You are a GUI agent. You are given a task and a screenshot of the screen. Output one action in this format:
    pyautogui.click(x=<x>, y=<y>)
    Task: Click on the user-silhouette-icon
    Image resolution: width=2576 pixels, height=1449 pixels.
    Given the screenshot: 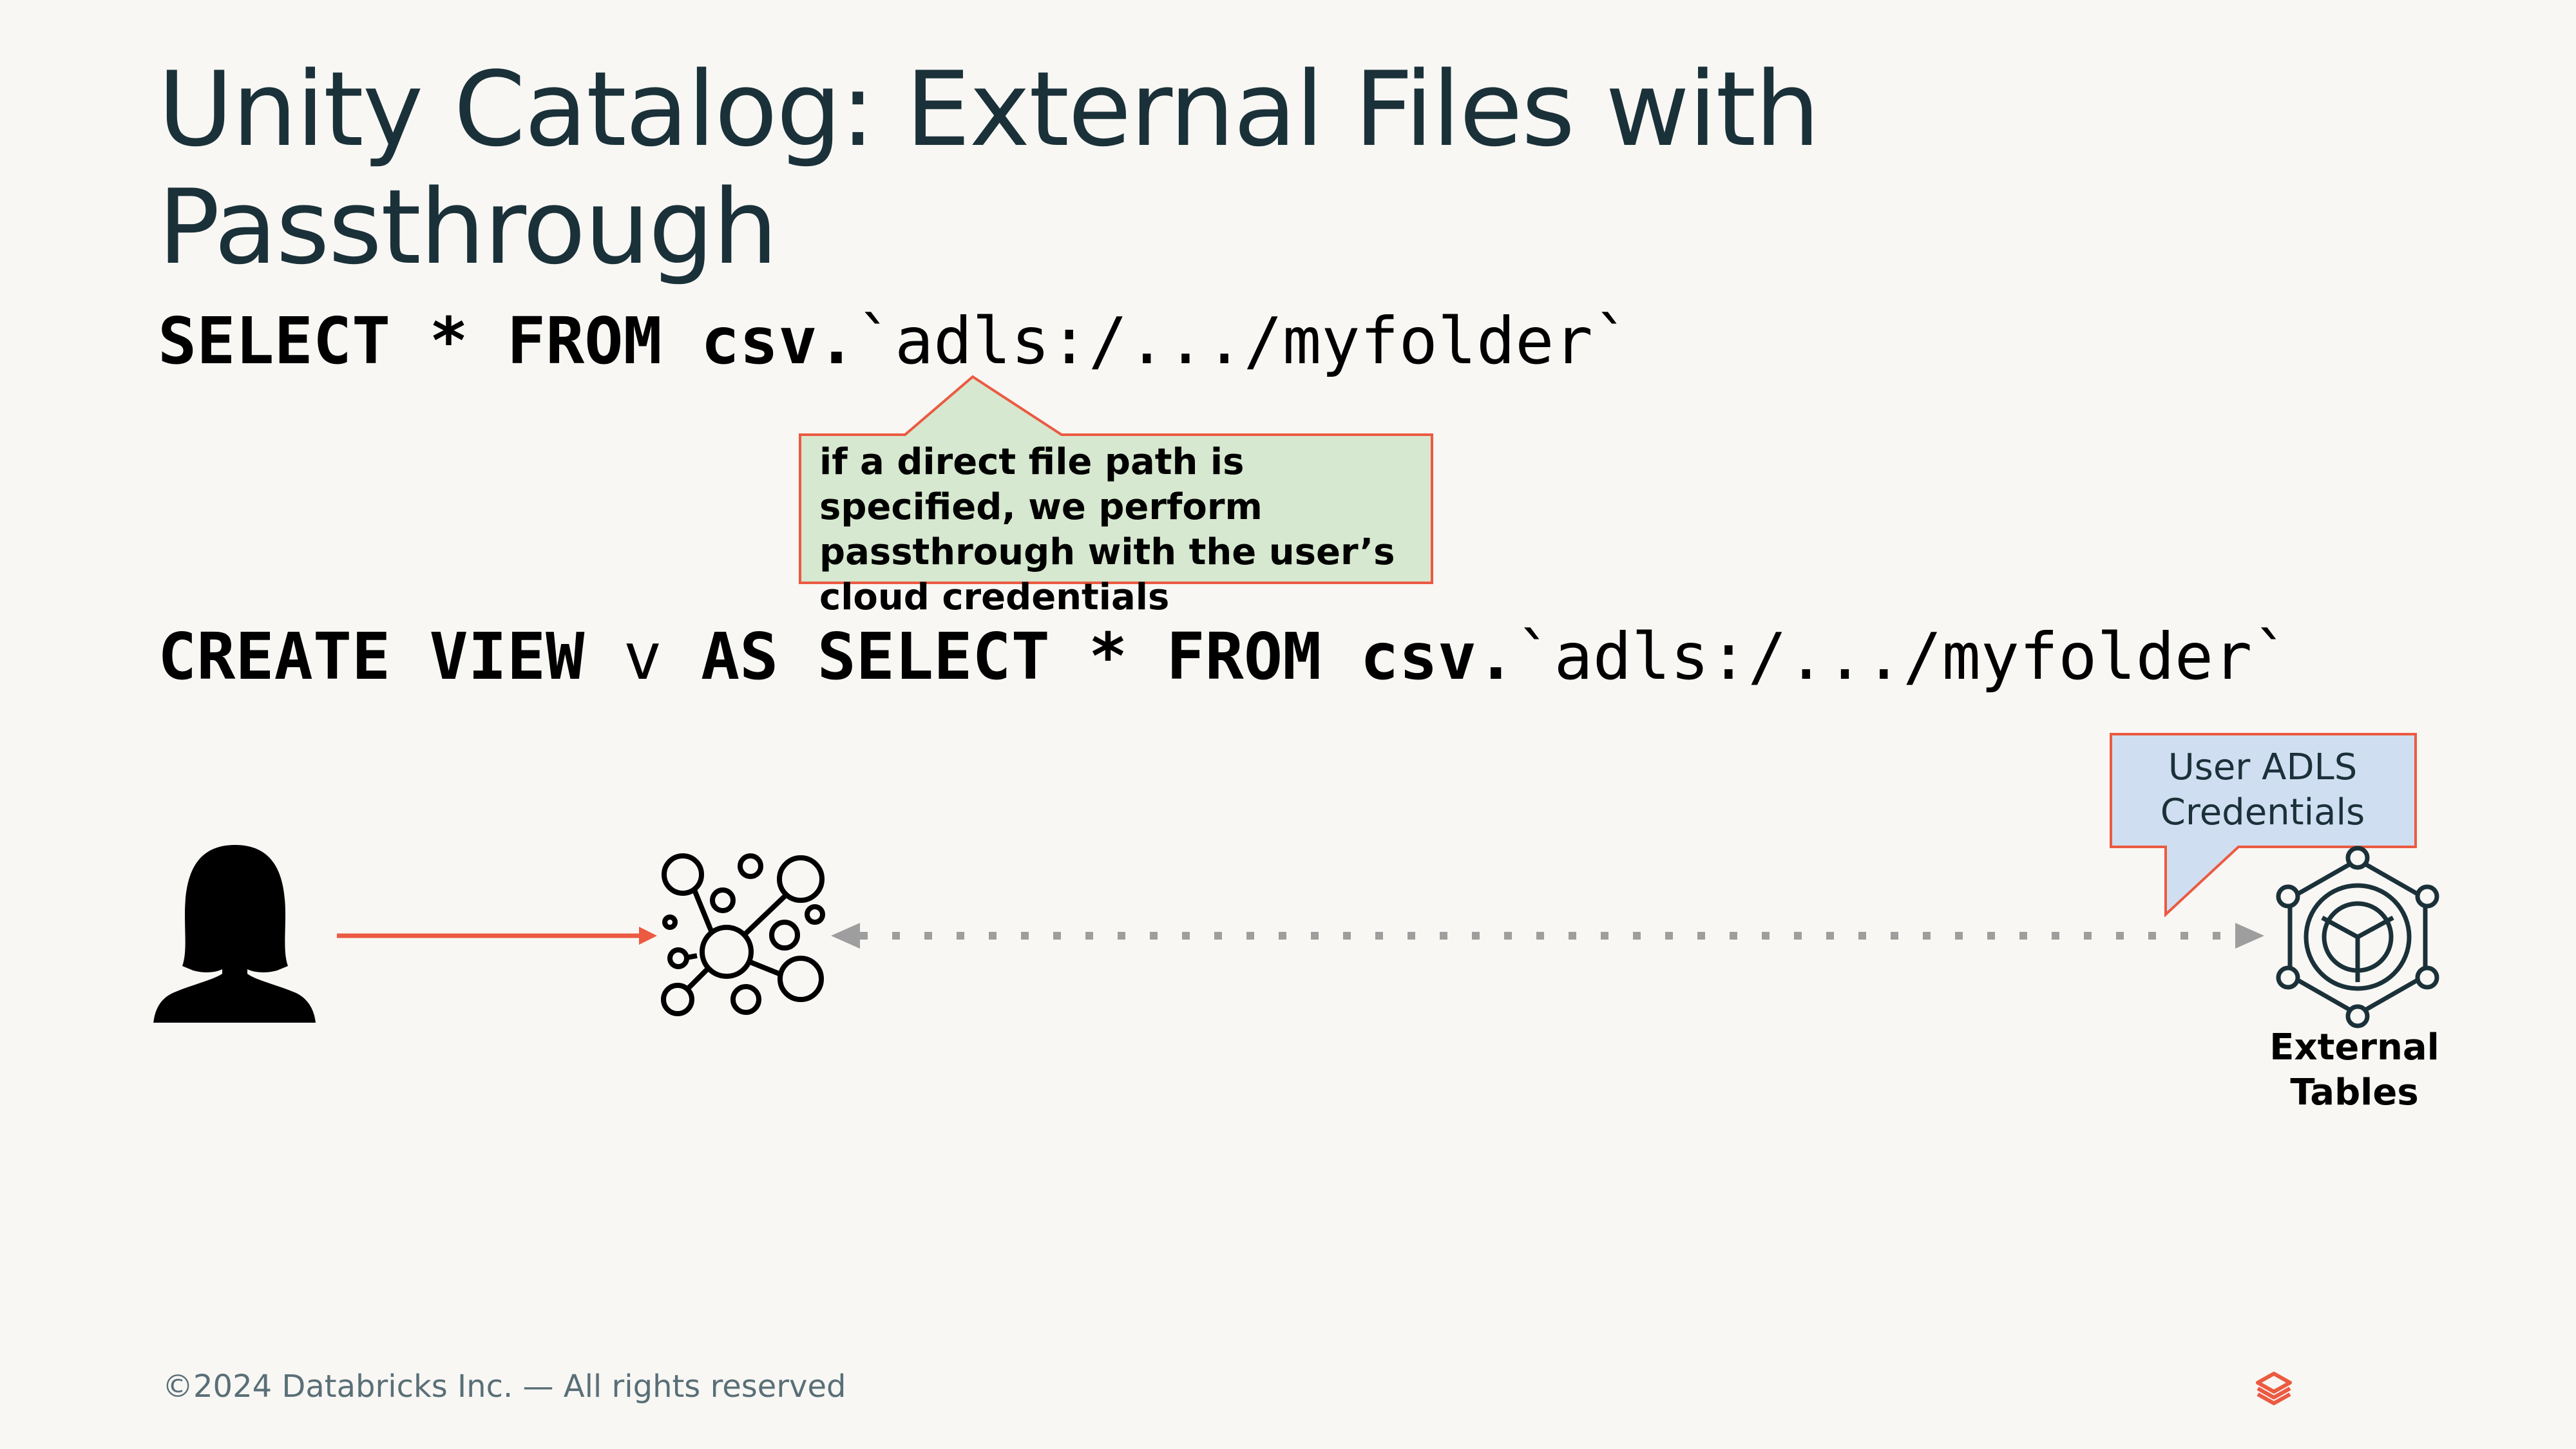 What is the action you would take?
    pyautogui.click(x=234, y=935)
    